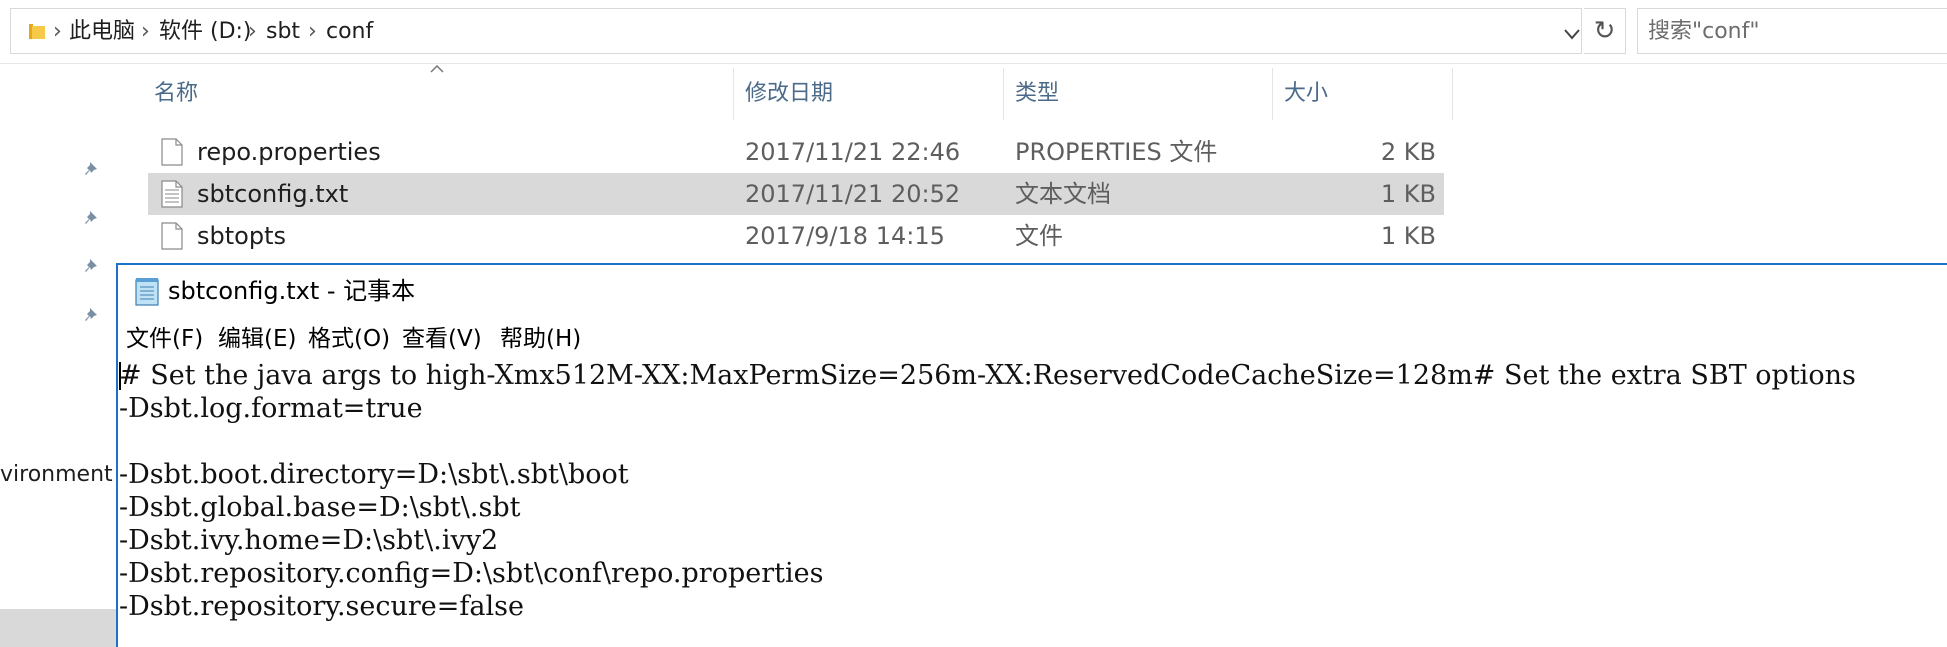  I want to click on notepad-icon, so click(147, 292).